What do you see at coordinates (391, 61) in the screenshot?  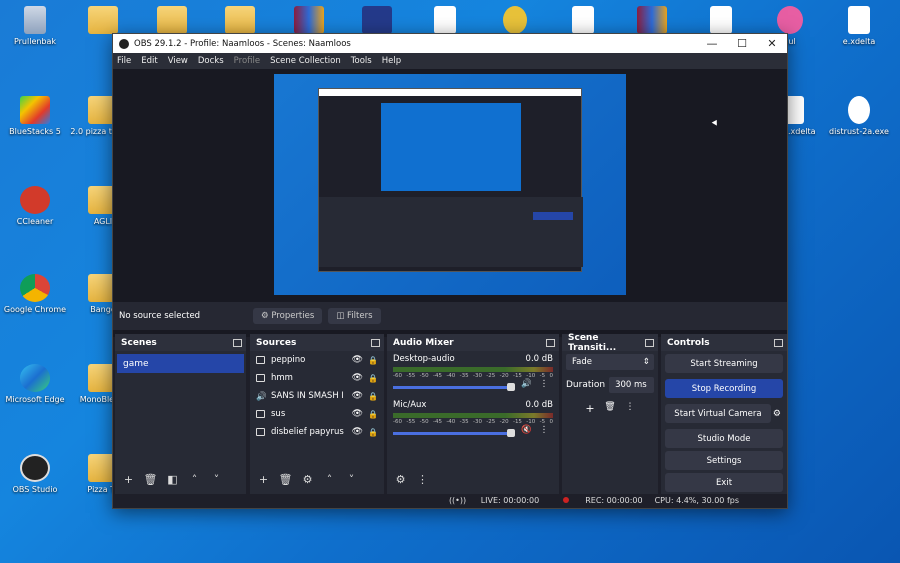 I see `menu-help: Help` at bounding box center [391, 61].